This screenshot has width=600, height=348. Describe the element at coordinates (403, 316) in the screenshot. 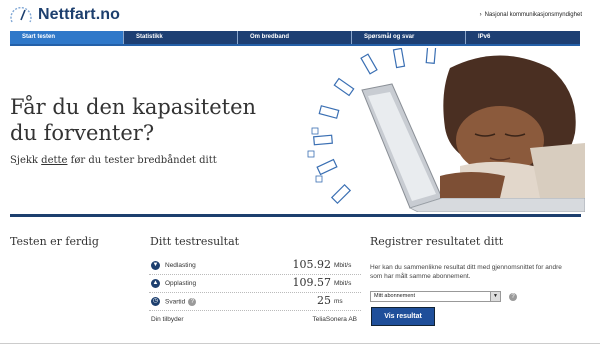

I see `show-result-button: Vis resultat` at that location.